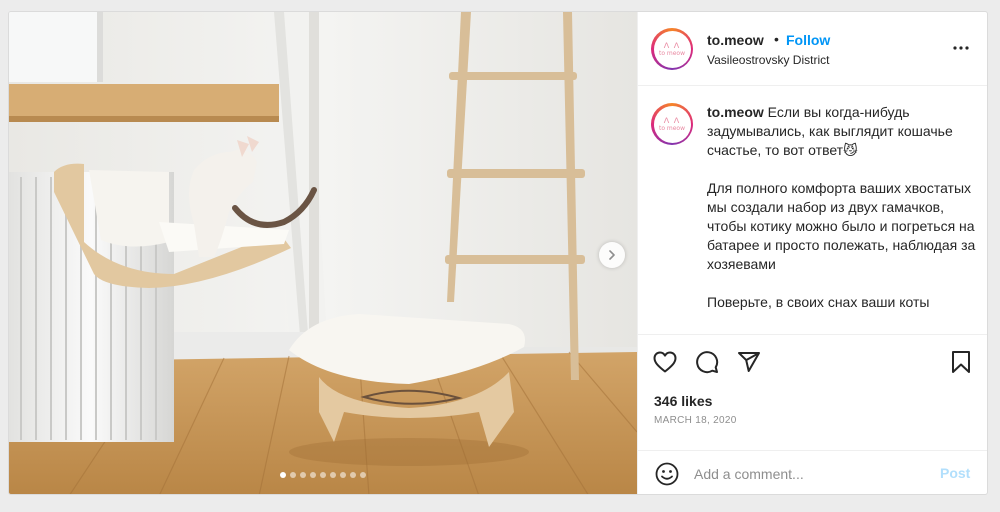  Describe the element at coordinates (735, 112) in the screenshot. I see `caption-username: to.meow` at that location.